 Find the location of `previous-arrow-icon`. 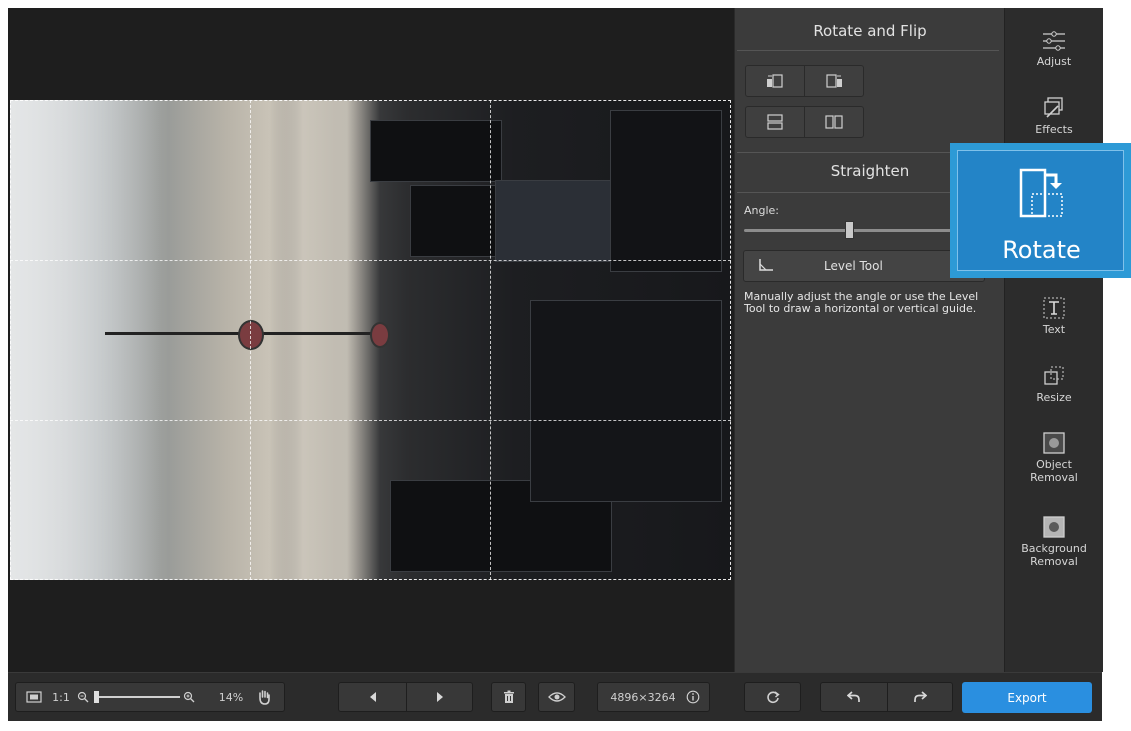

previous-arrow-icon is located at coordinates (372, 697).